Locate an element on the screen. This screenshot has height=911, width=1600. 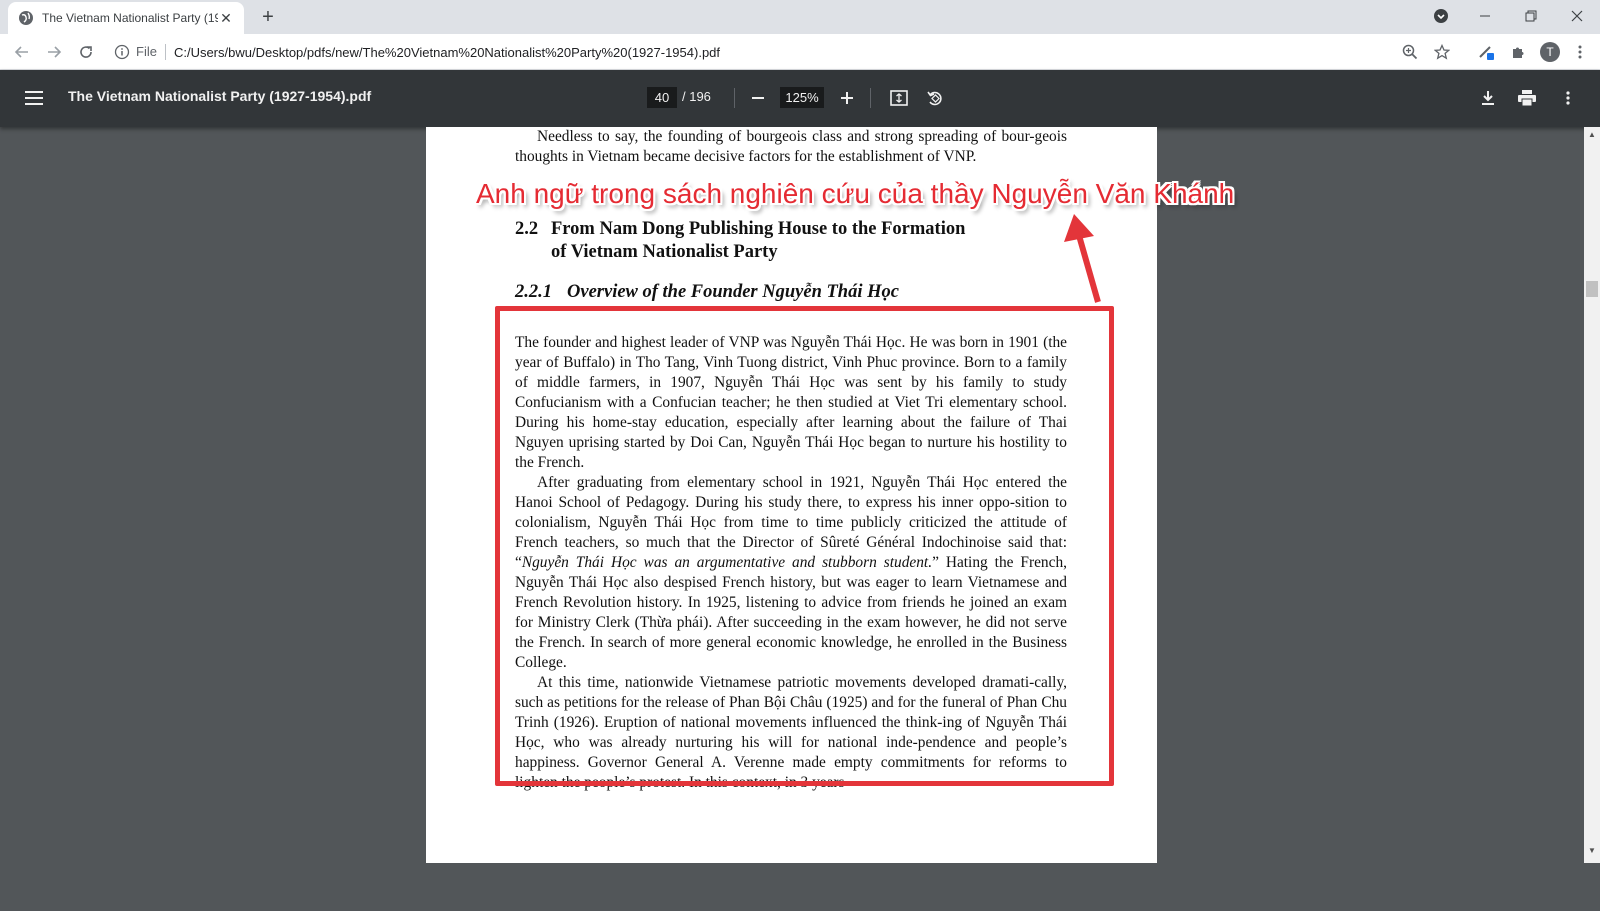
vertical-scrollbar: ▲ ▼ is located at coordinates (1592, 495).